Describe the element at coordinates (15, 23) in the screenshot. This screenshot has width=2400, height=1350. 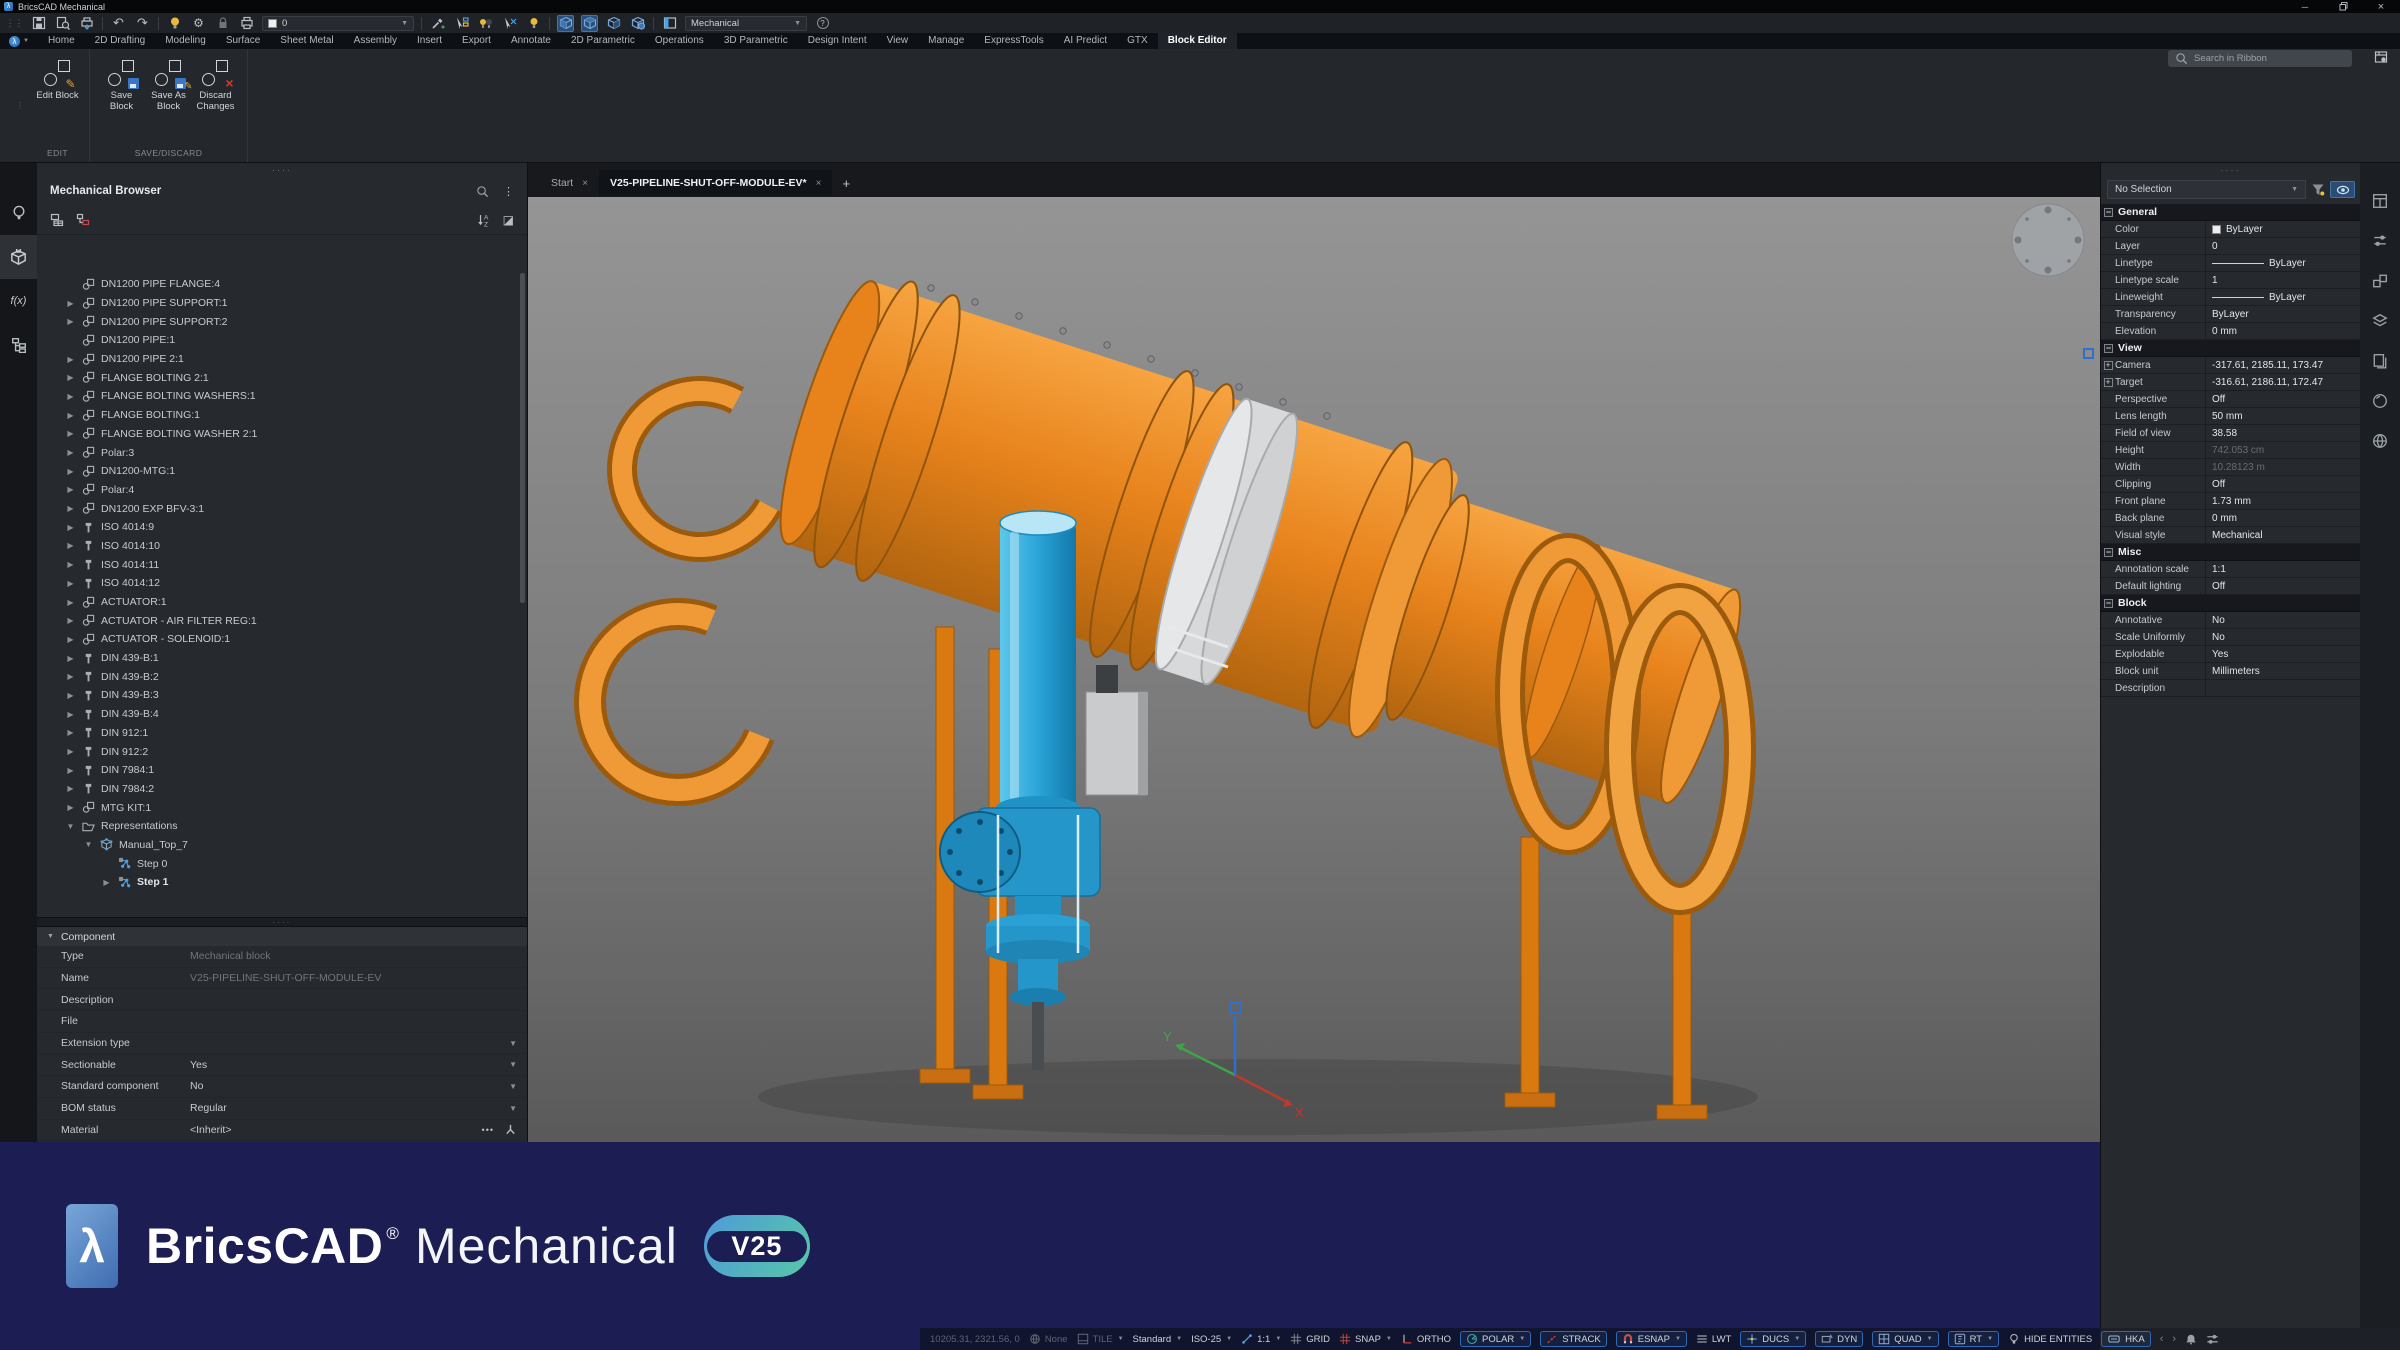
I see `grip-icon: ⋮⋮` at that location.